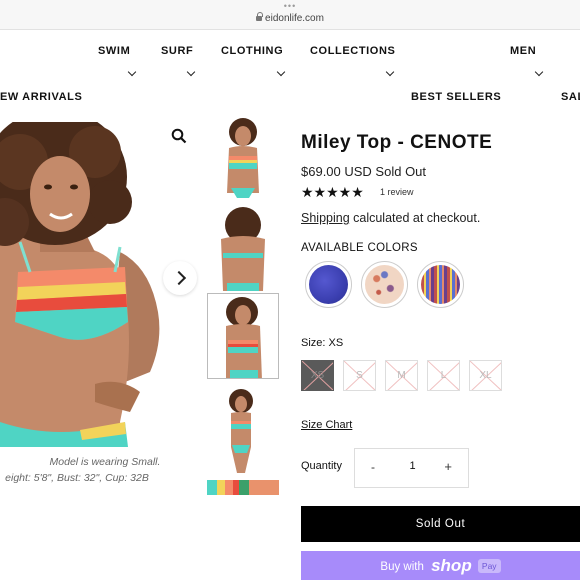 The width and height of the screenshot is (580, 580). I want to click on size-option-xl: XL, so click(485, 375).